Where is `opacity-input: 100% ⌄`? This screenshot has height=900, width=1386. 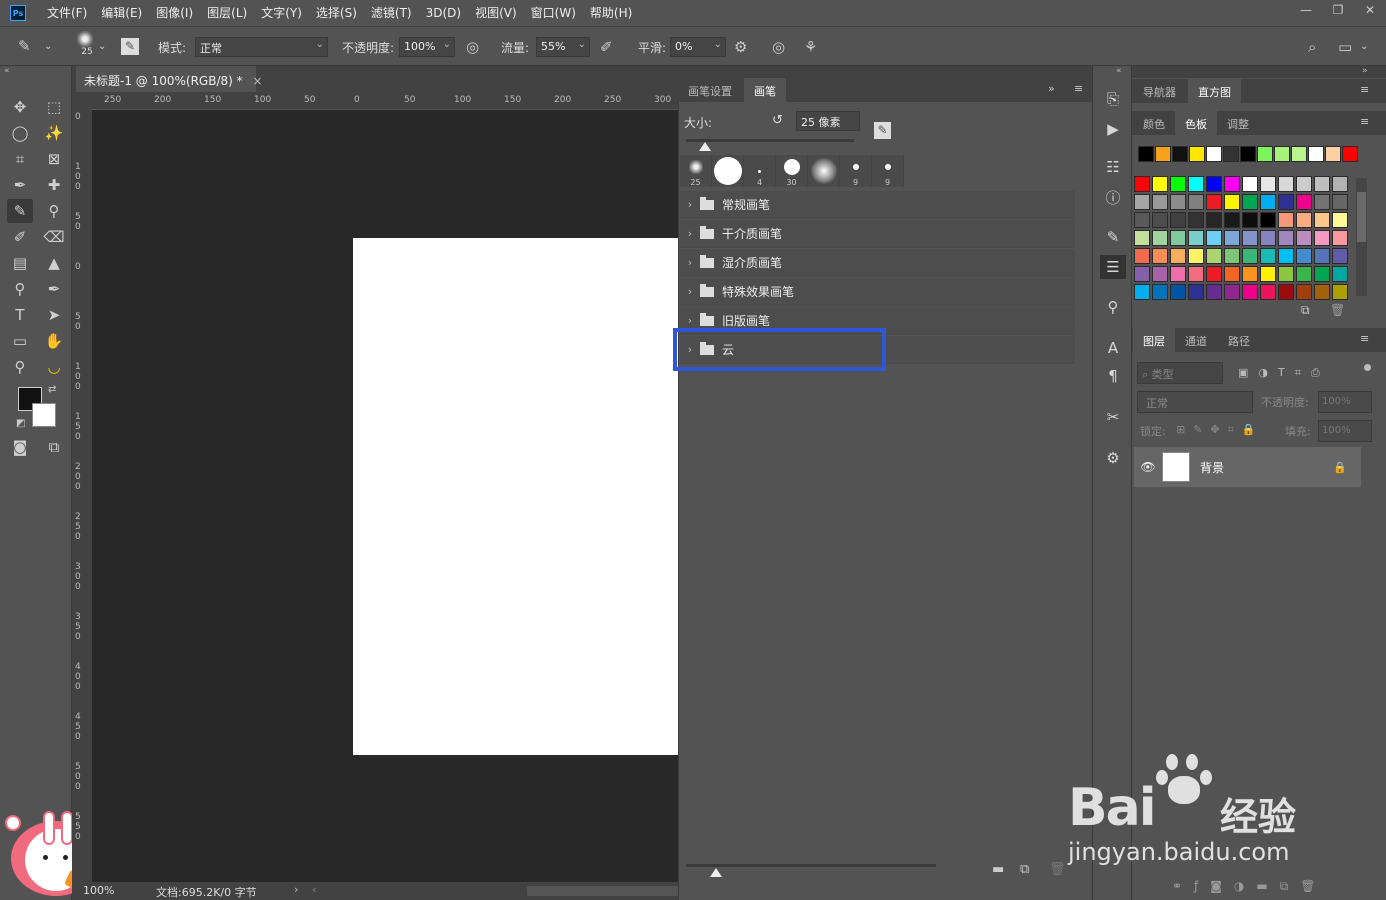 opacity-input: 100% ⌄ is located at coordinates (427, 47).